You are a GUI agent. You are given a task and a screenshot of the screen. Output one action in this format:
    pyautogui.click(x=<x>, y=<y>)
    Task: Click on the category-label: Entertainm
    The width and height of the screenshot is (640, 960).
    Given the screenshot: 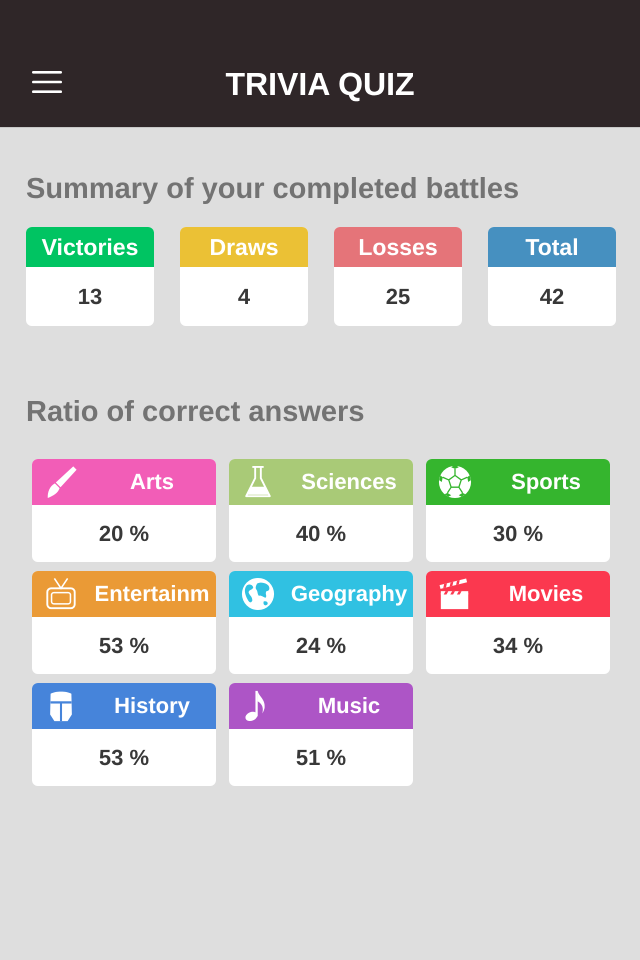 What is the action you would take?
    pyautogui.click(x=152, y=594)
    